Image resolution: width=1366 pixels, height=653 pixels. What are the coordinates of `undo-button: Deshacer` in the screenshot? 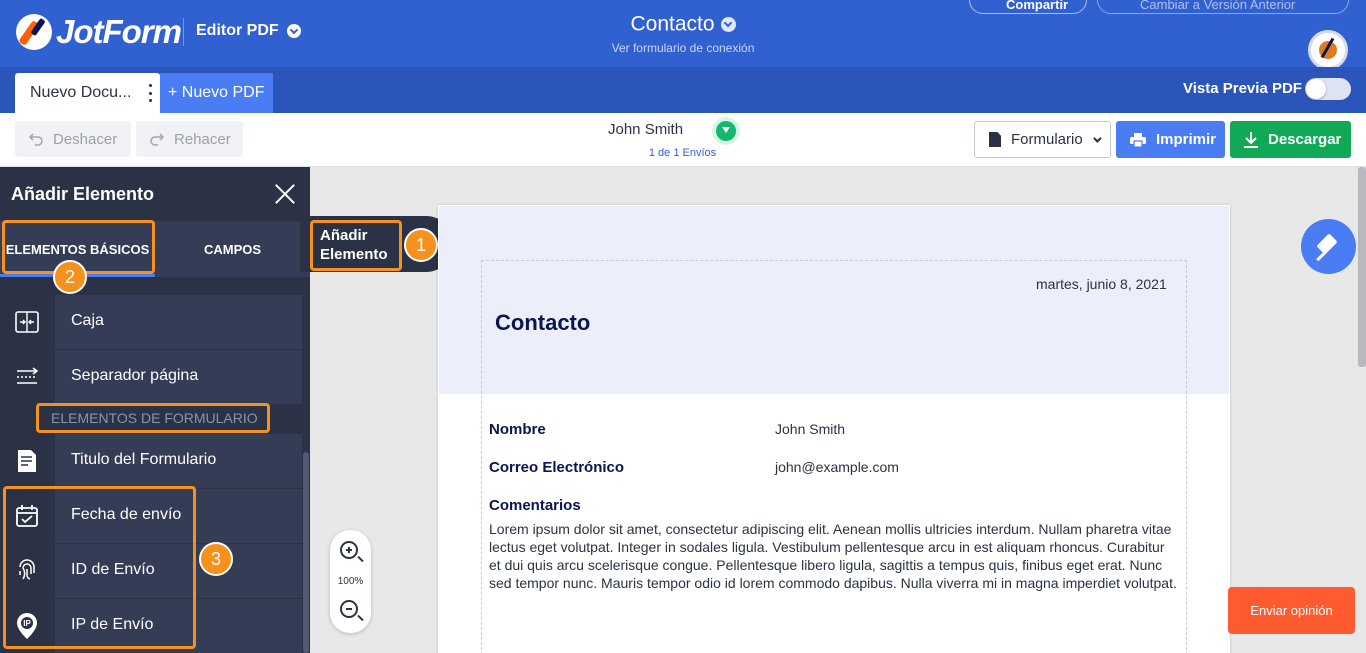 It's located at (73, 139).